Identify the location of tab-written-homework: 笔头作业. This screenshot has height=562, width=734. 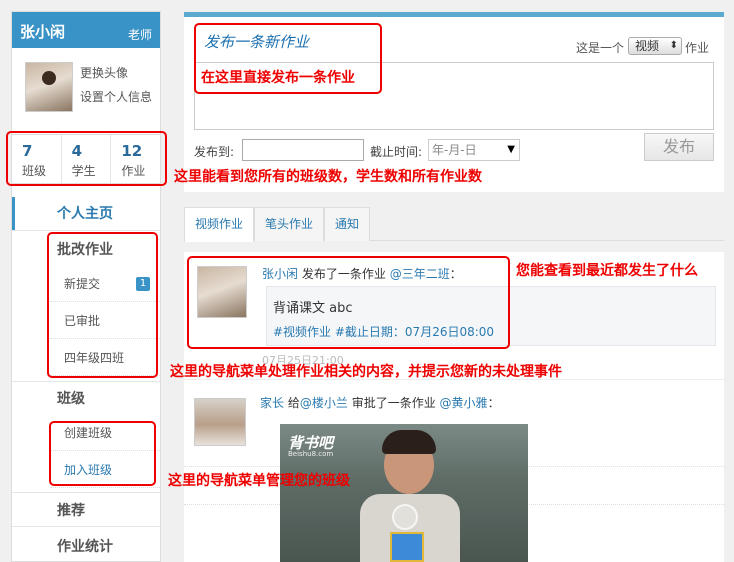
(289, 224).